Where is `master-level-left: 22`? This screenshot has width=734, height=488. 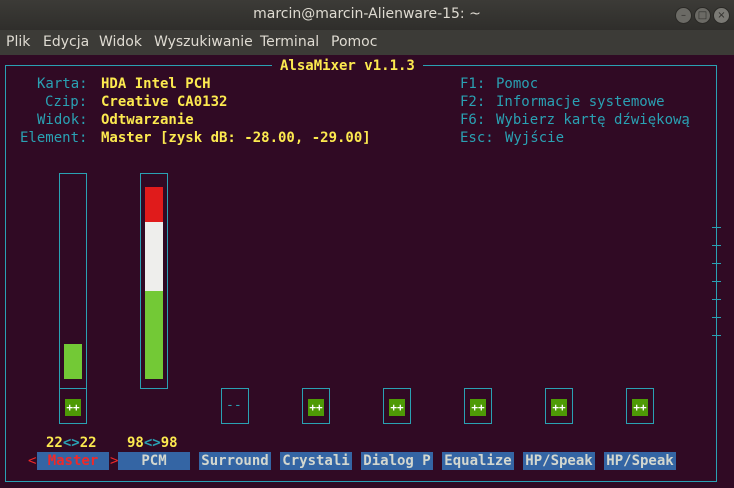 master-level-left: 22 is located at coordinates (54, 443).